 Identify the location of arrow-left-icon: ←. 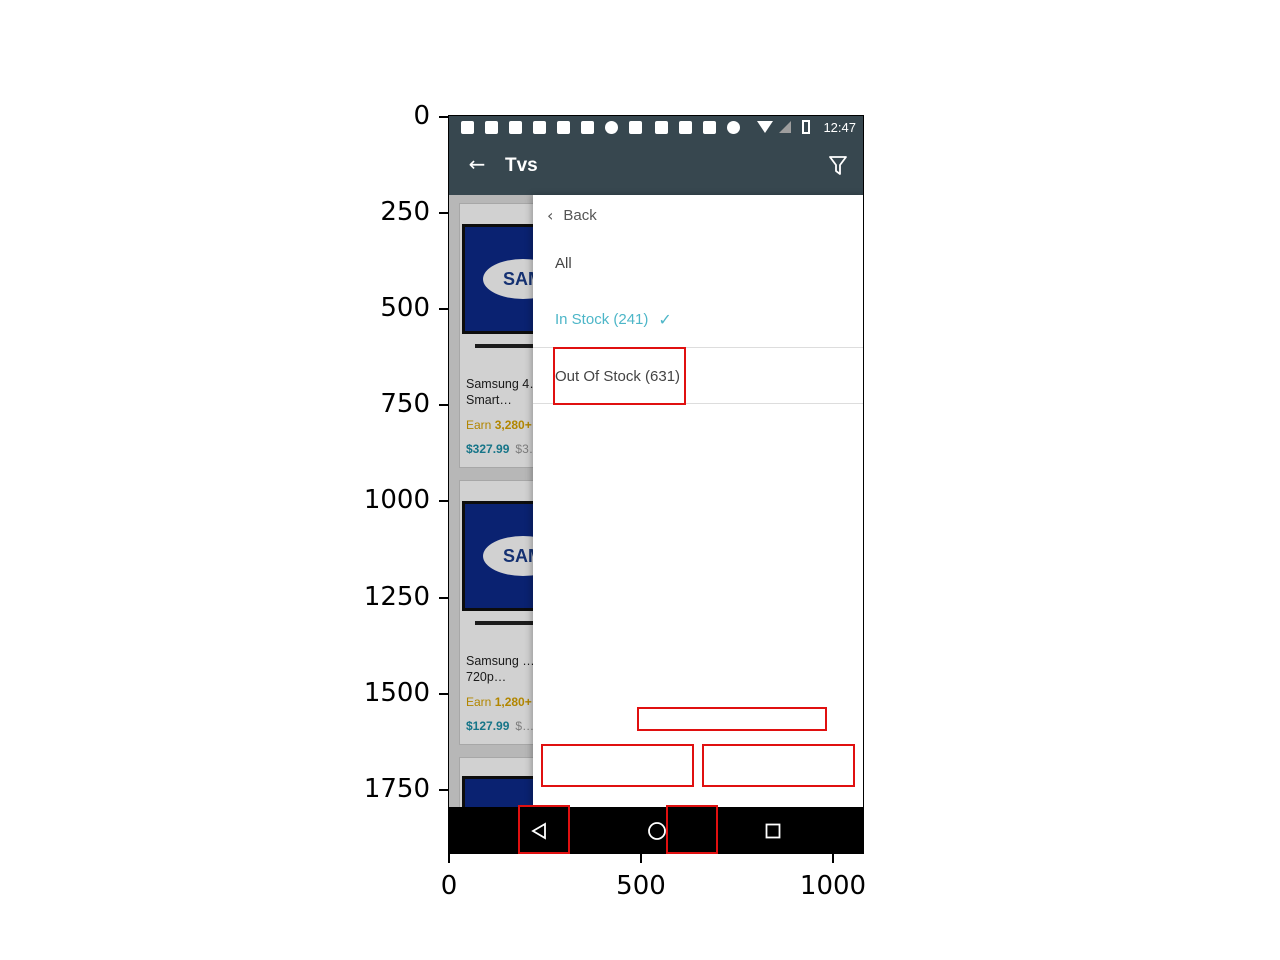
(477, 164).